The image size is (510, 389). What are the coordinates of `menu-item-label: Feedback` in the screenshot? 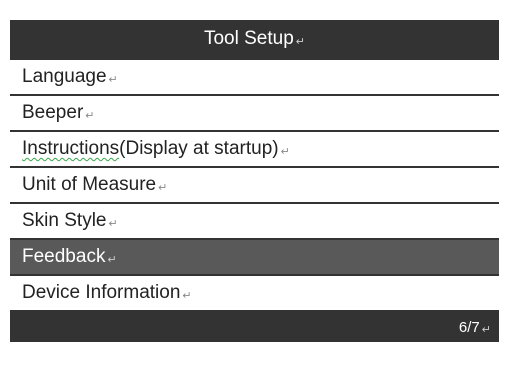 It's located at (64, 256).